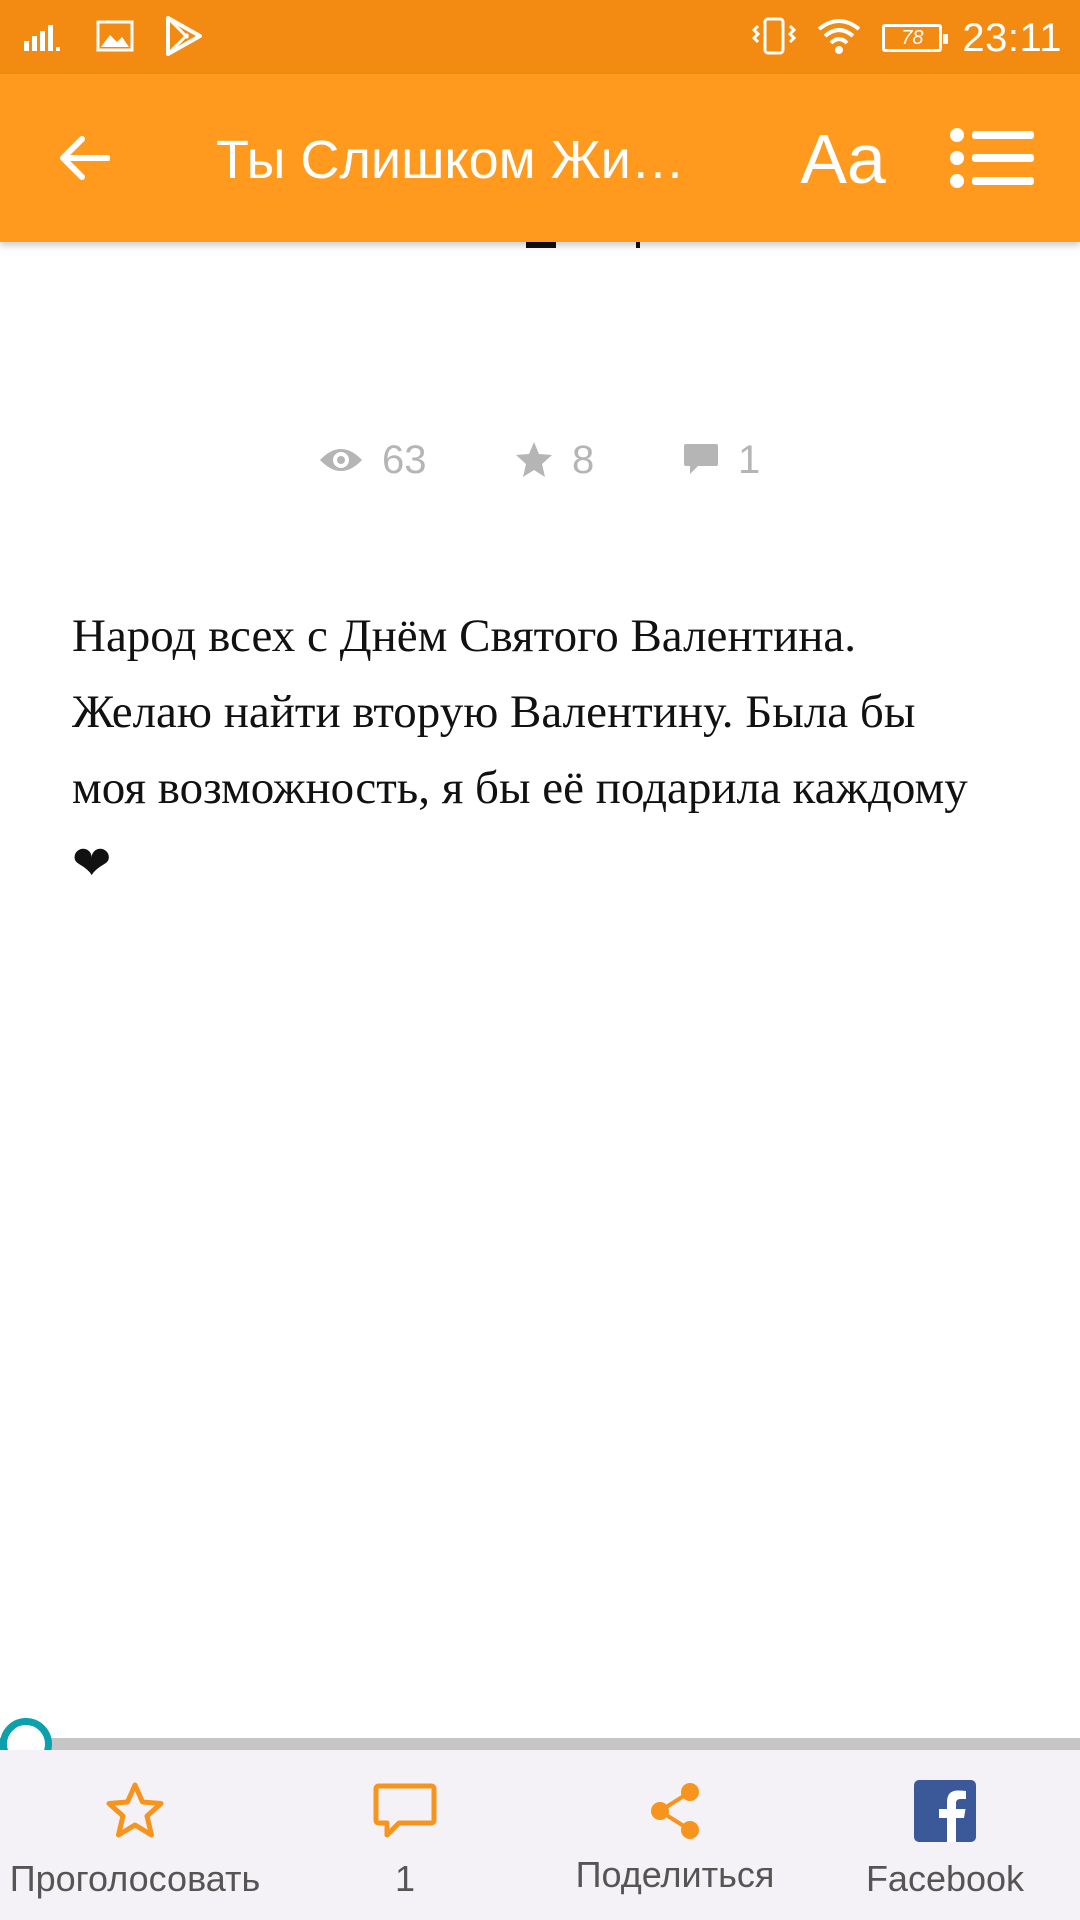 This screenshot has height=1920, width=1080. What do you see at coordinates (721, 460) in the screenshot?
I see `comments-stat: 1` at bounding box center [721, 460].